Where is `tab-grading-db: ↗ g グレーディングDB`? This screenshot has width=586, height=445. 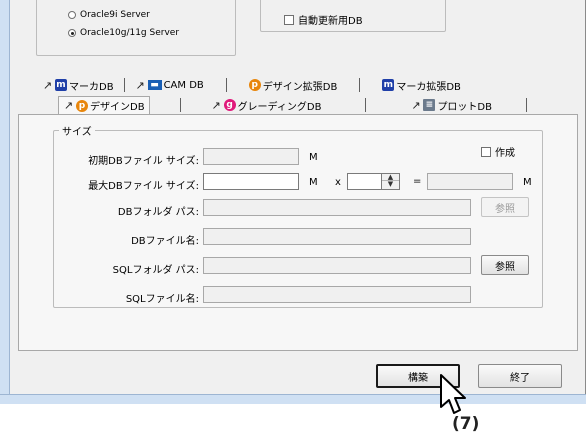 tab-grading-db: ↗ g グレーディングDB is located at coordinates (266, 105).